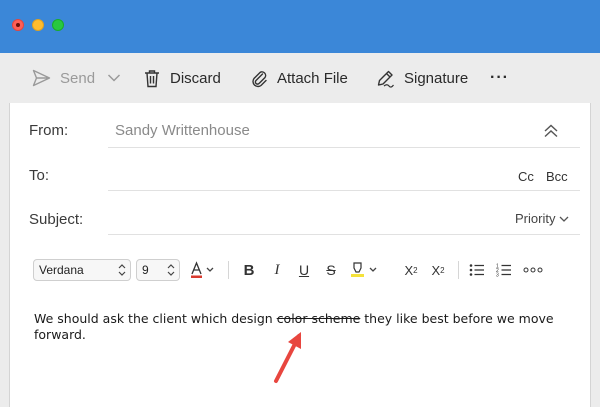 Image resolution: width=600 pixels, height=407 pixels. I want to click on more-format-button, so click(533, 270).